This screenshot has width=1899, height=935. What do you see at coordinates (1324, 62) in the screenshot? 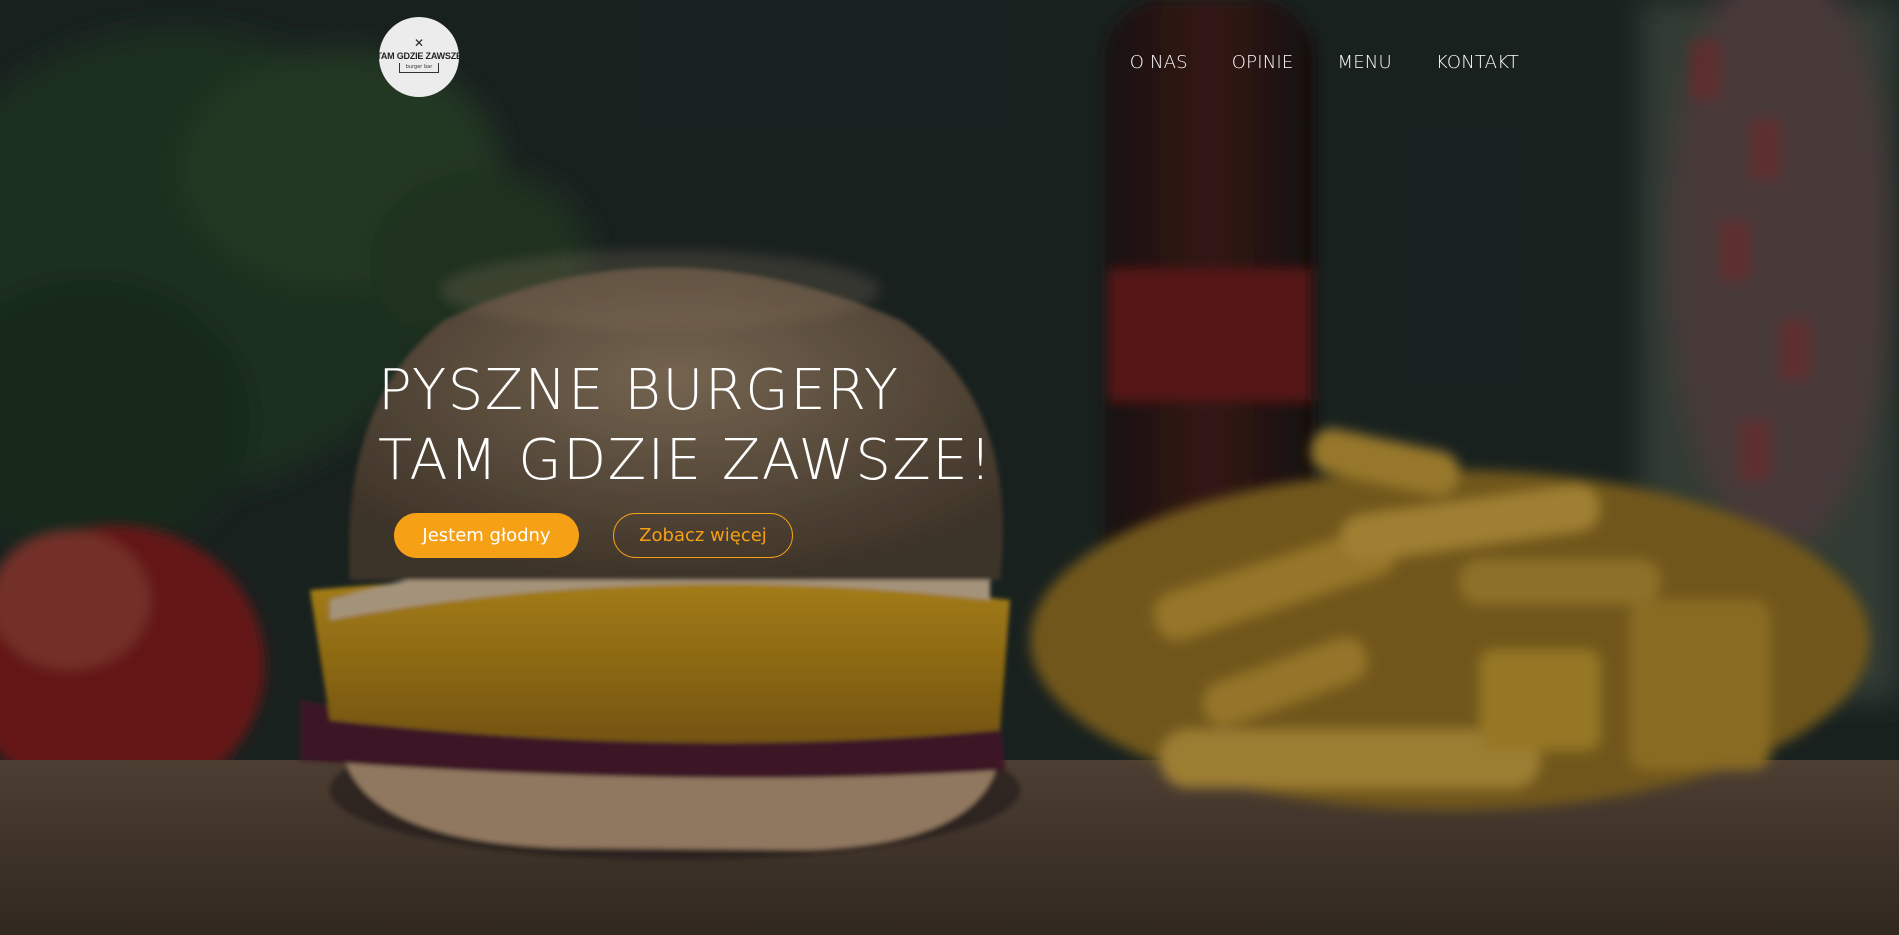
I see `main-navigation: O NAS OPINIE MENU KONTAKT` at bounding box center [1324, 62].